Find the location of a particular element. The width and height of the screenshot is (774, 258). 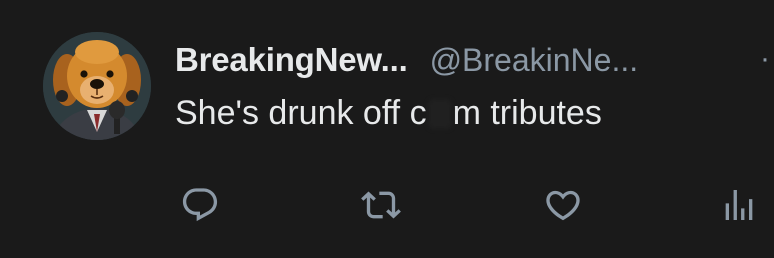

reply-icon is located at coordinates (200, 205).